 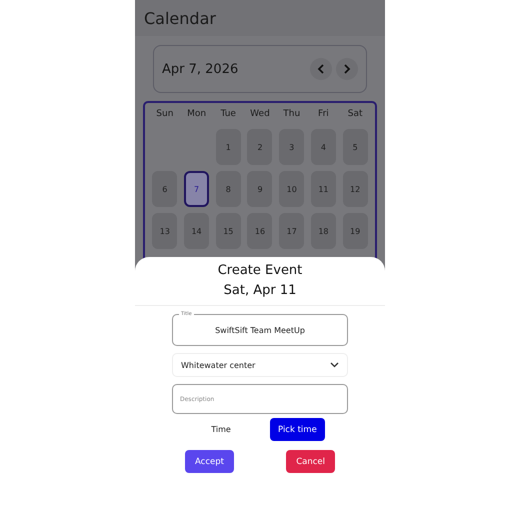 What do you see at coordinates (196, 114) in the screenshot?
I see `weekday-label: Mon` at bounding box center [196, 114].